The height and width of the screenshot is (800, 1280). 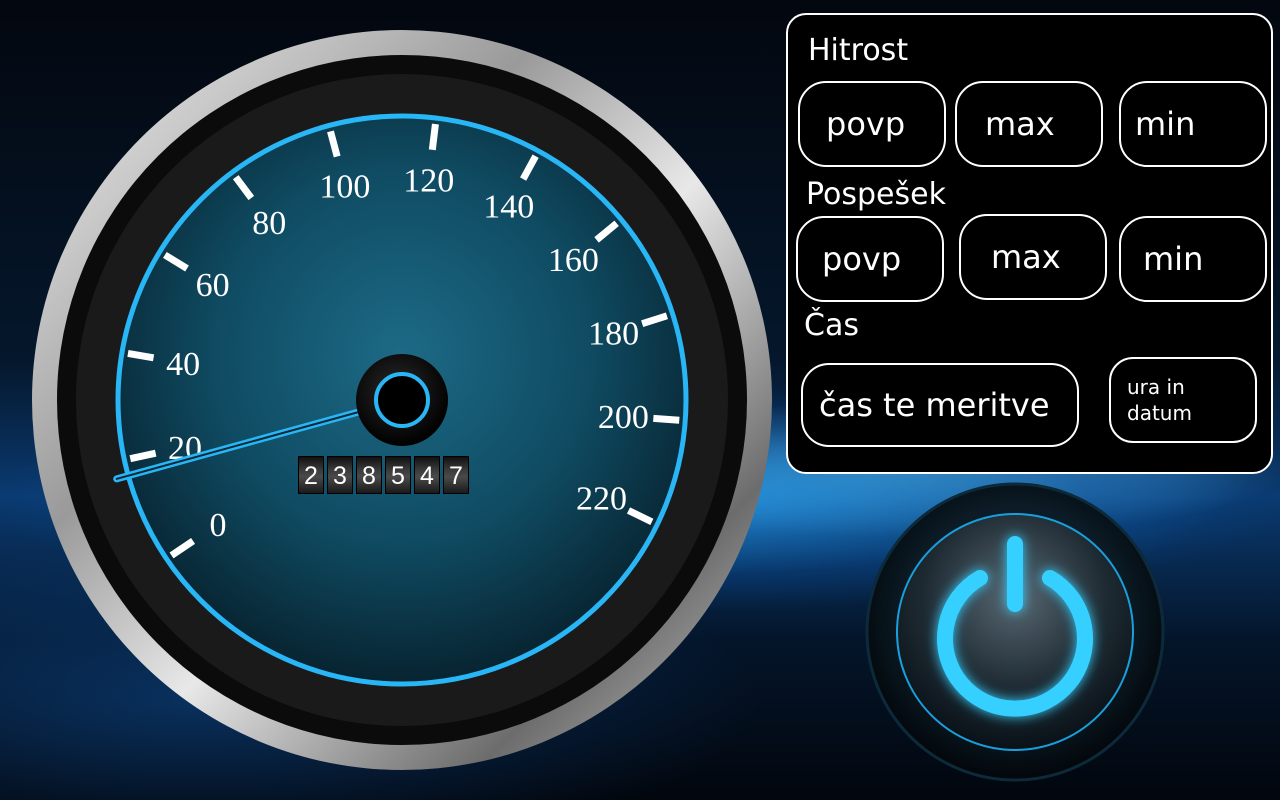 What do you see at coordinates (872, 124) in the screenshot?
I see `speed-avg-button: povp` at bounding box center [872, 124].